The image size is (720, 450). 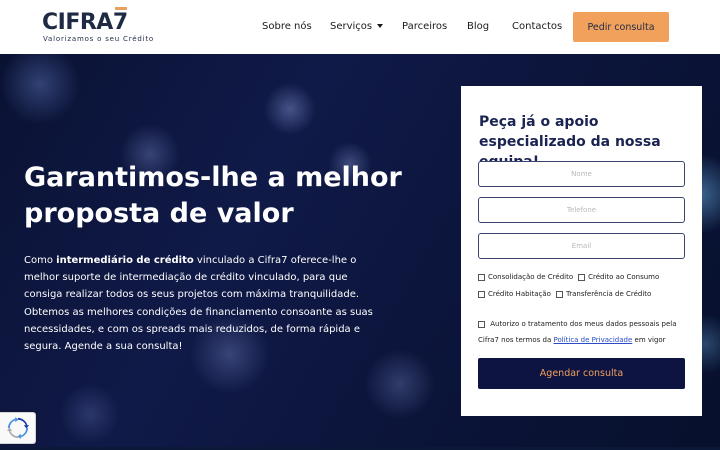 What do you see at coordinates (592, 340) in the screenshot?
I see `privacy-policy-link: Política de Privacidade` at bounding box center [592, 340].